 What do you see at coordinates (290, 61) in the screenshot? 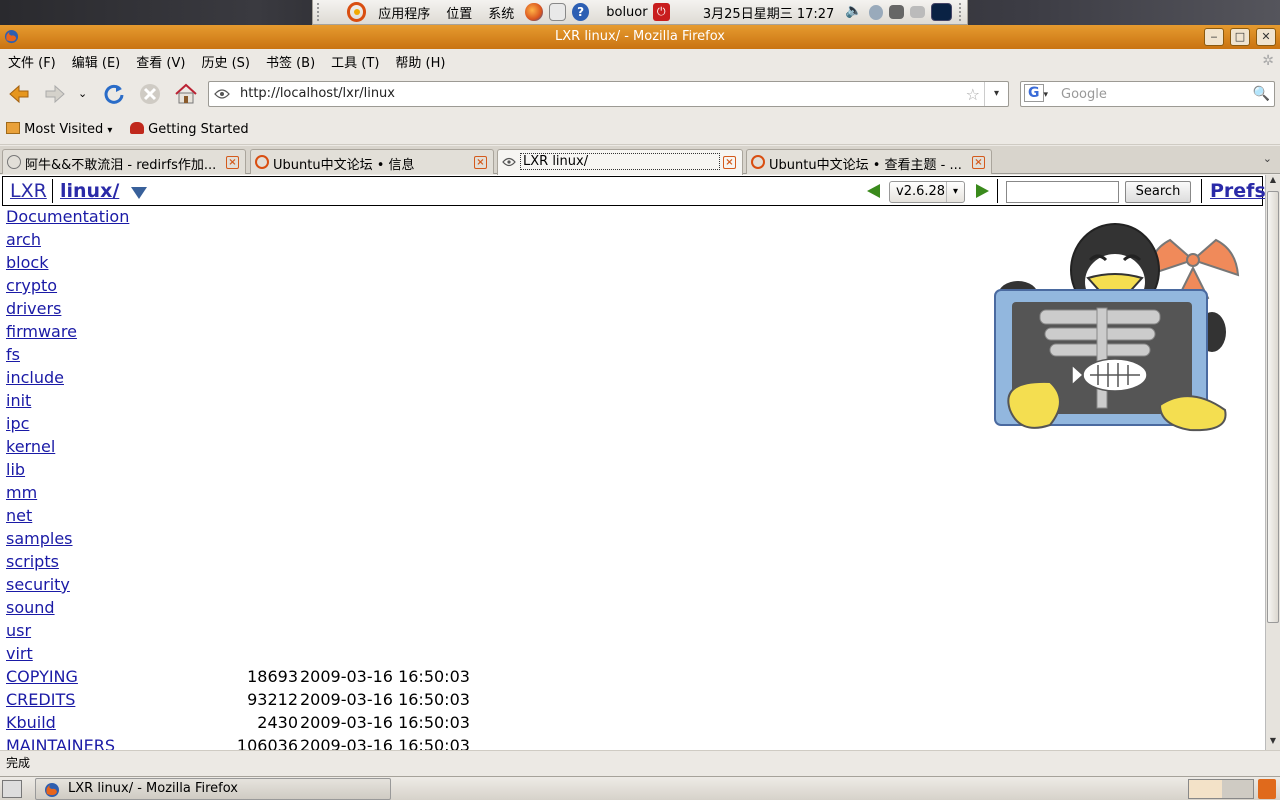
I see `menu-bookmarks: 书签 (B)` at bounding box center [290, 61].